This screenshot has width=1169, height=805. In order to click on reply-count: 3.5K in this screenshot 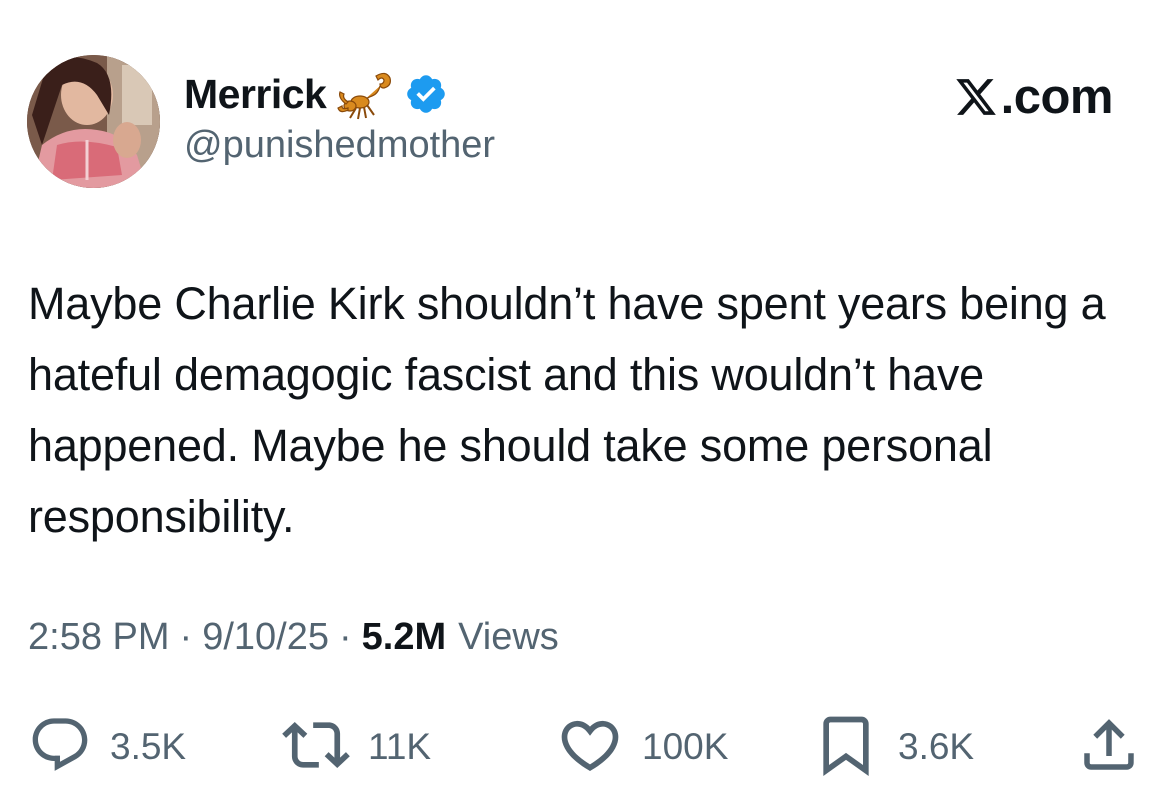, I will do `click(148, 746)`.